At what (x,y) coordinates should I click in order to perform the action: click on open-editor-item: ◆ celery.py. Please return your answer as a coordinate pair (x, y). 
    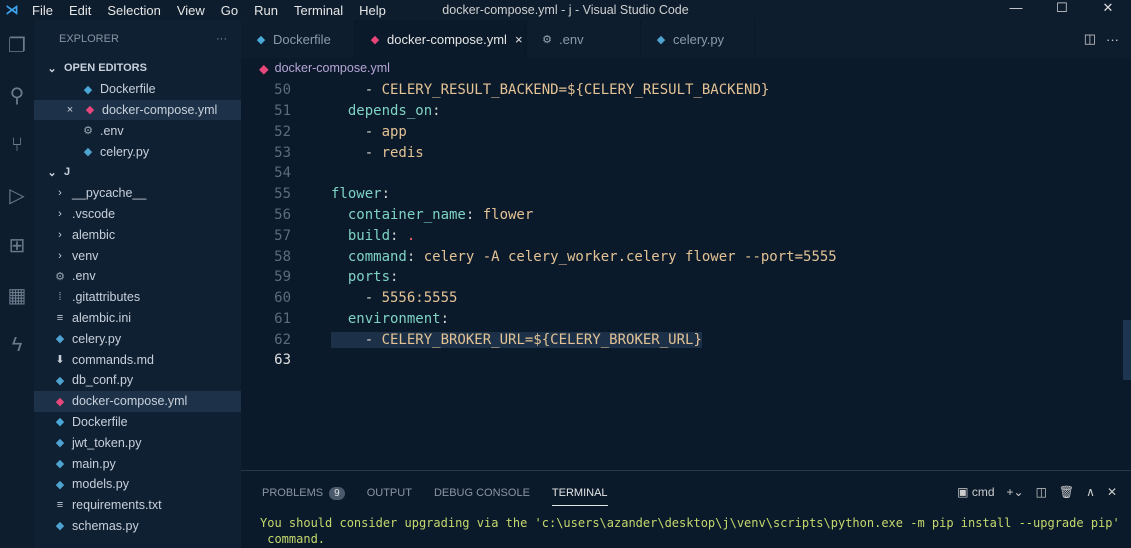
    Looking at the image, I should click on (137, 151).